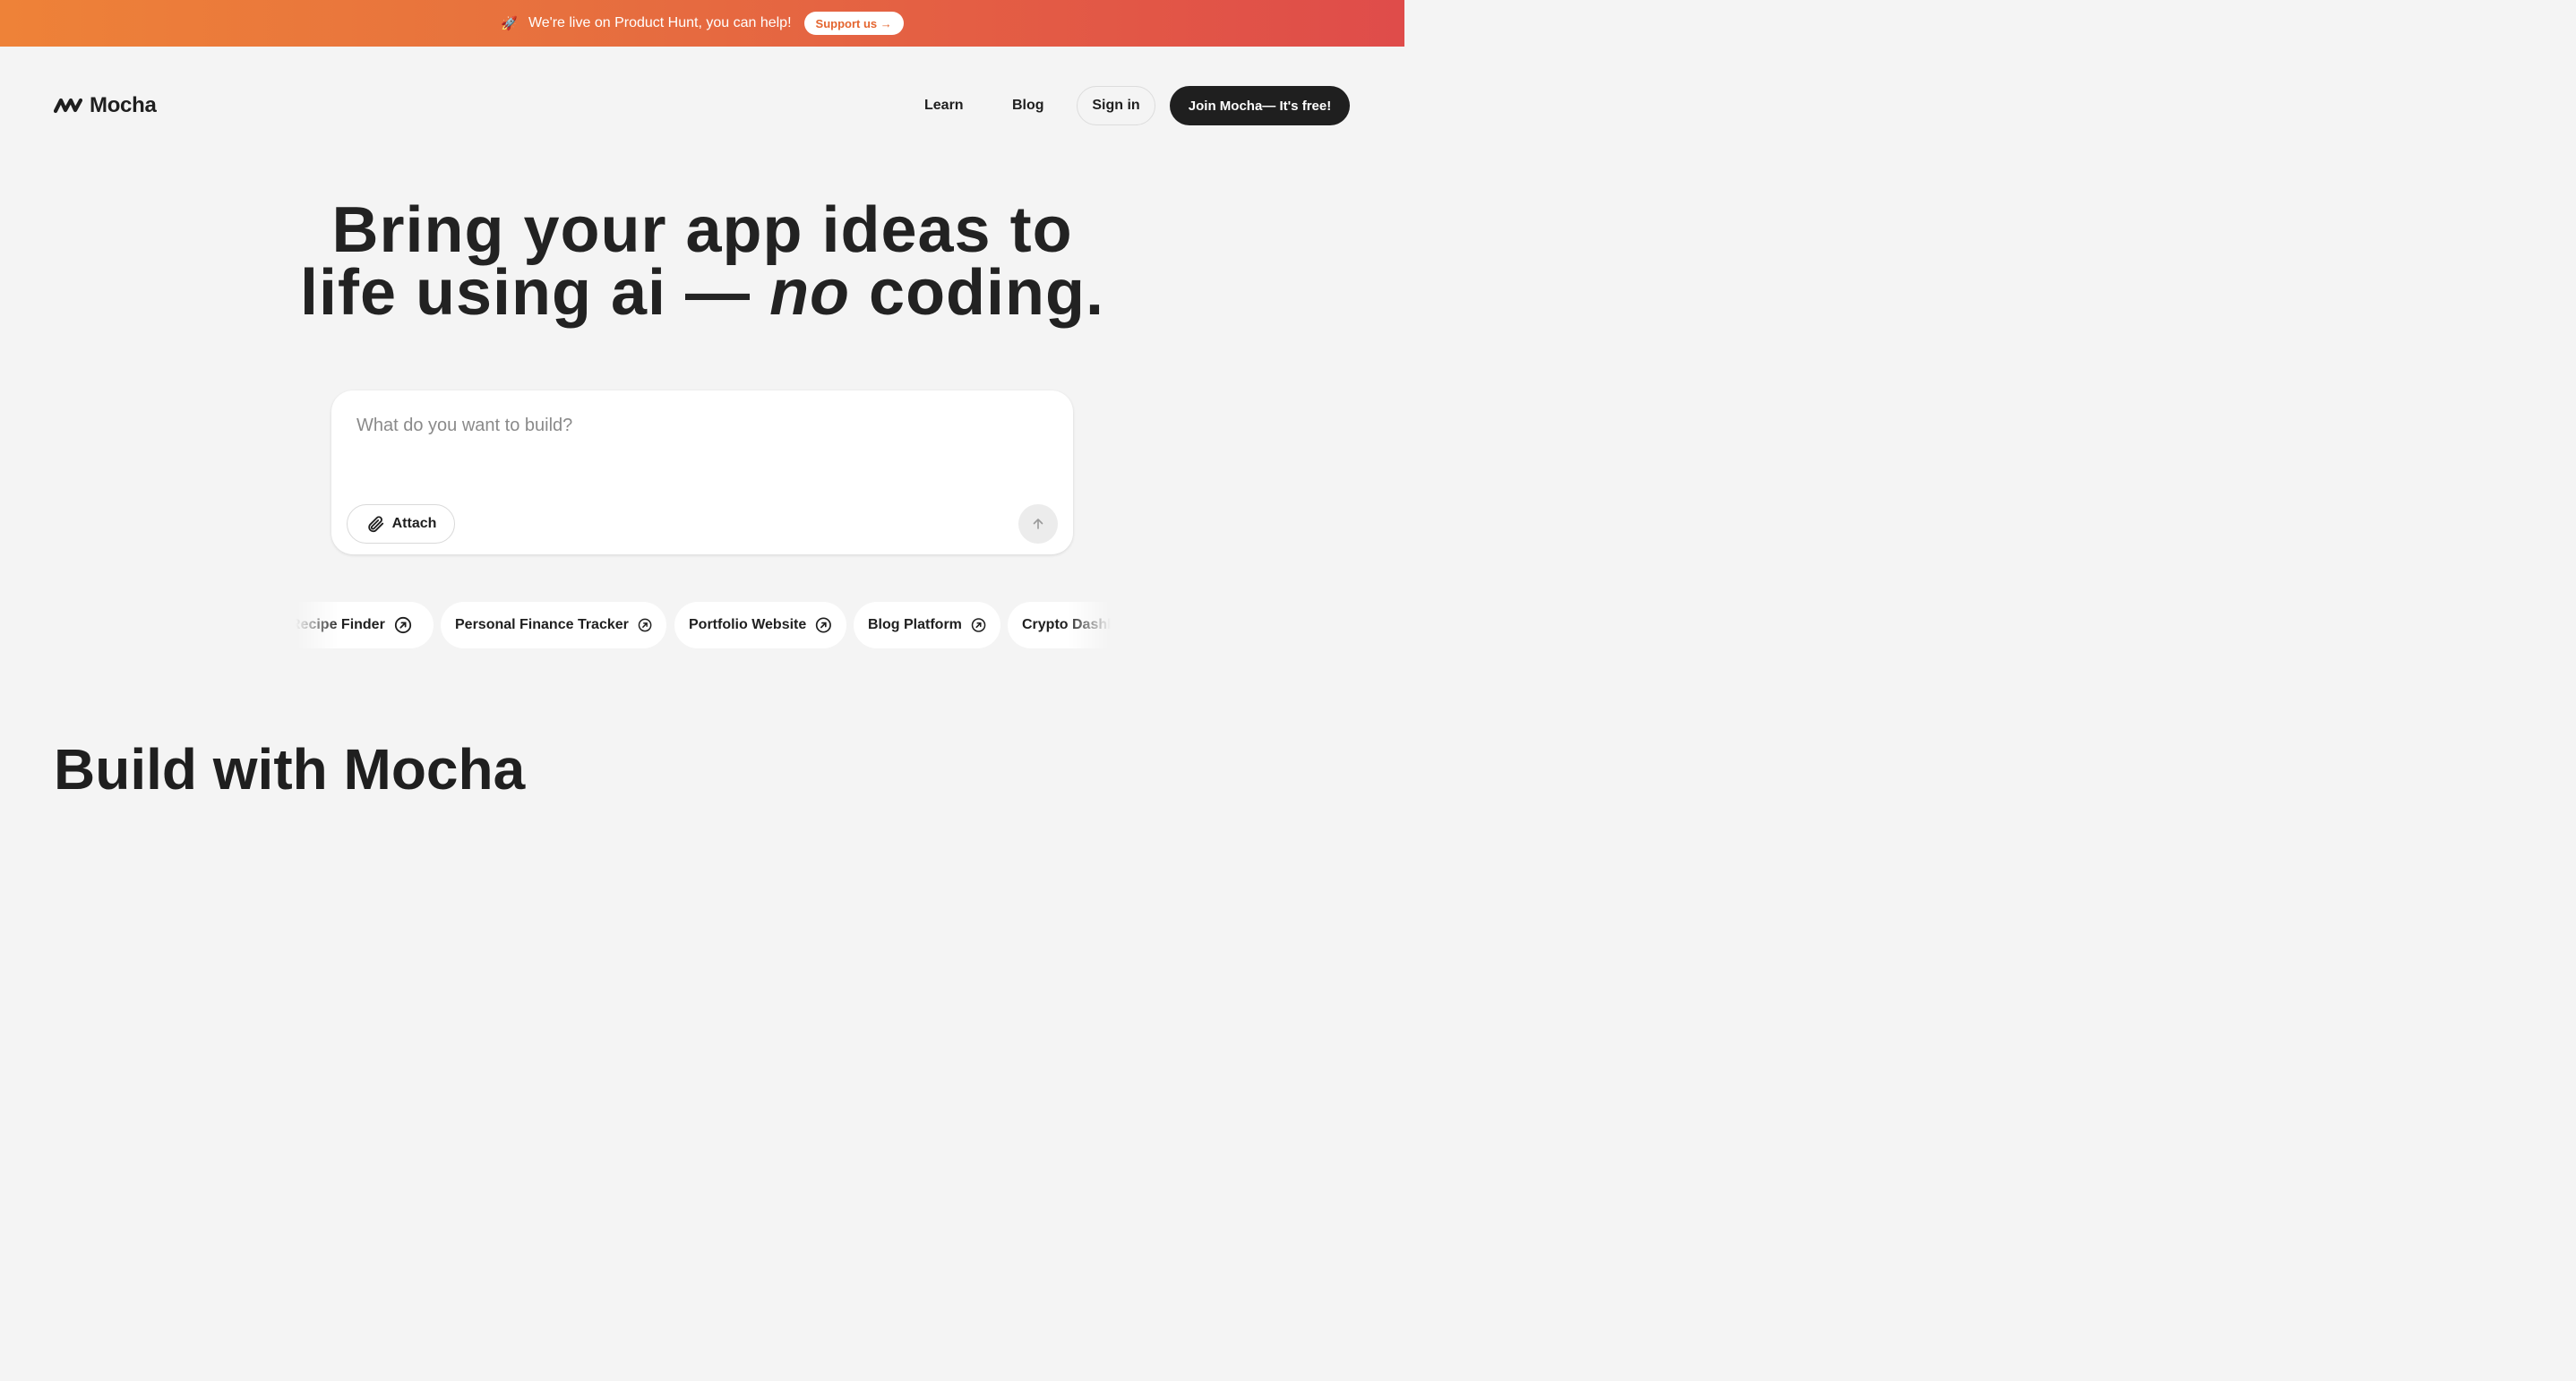  I want to click on send-button, so click(1038, 524).